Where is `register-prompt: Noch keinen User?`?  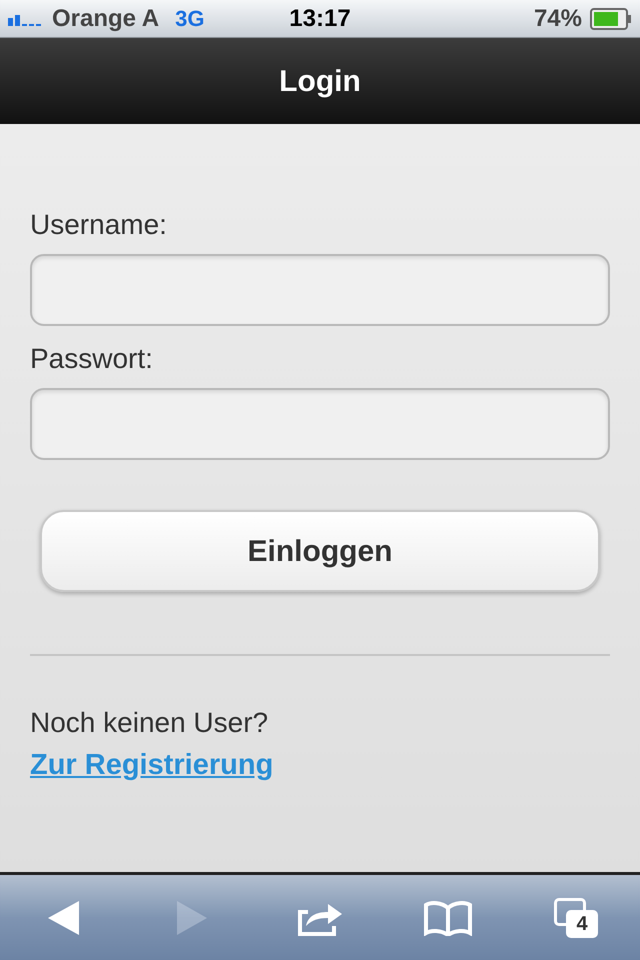
register-prompt: Noch keinen User? is located at coordinates (150, 723).